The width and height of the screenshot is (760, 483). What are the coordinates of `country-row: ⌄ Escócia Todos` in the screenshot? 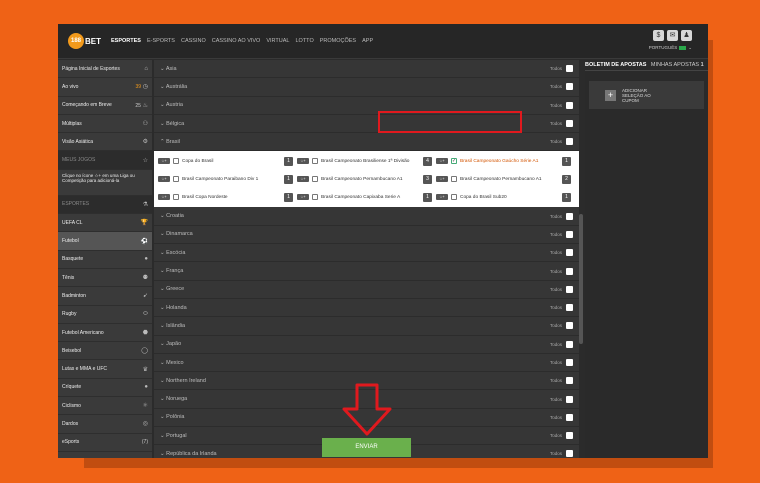 It's located at (366, 253).